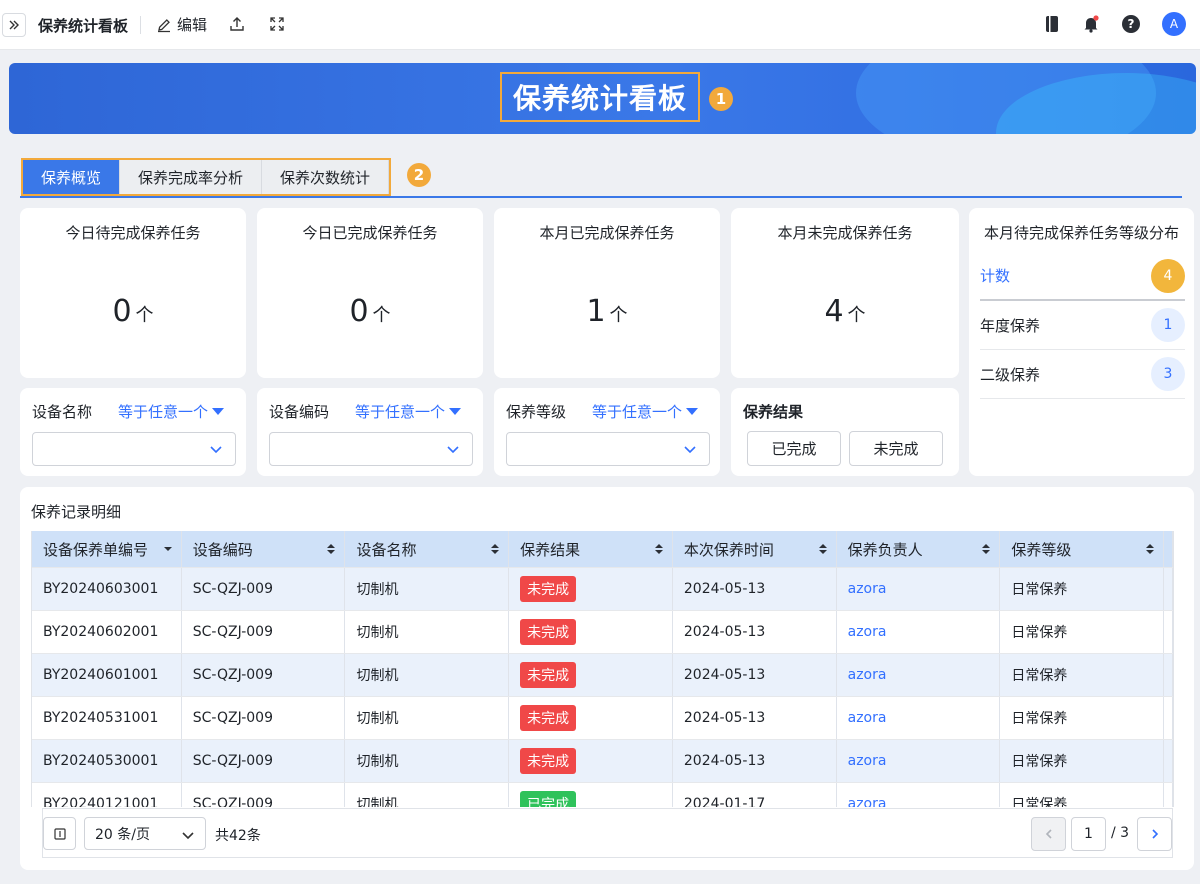  I want to click on pencil-icon, so click(164, 25).